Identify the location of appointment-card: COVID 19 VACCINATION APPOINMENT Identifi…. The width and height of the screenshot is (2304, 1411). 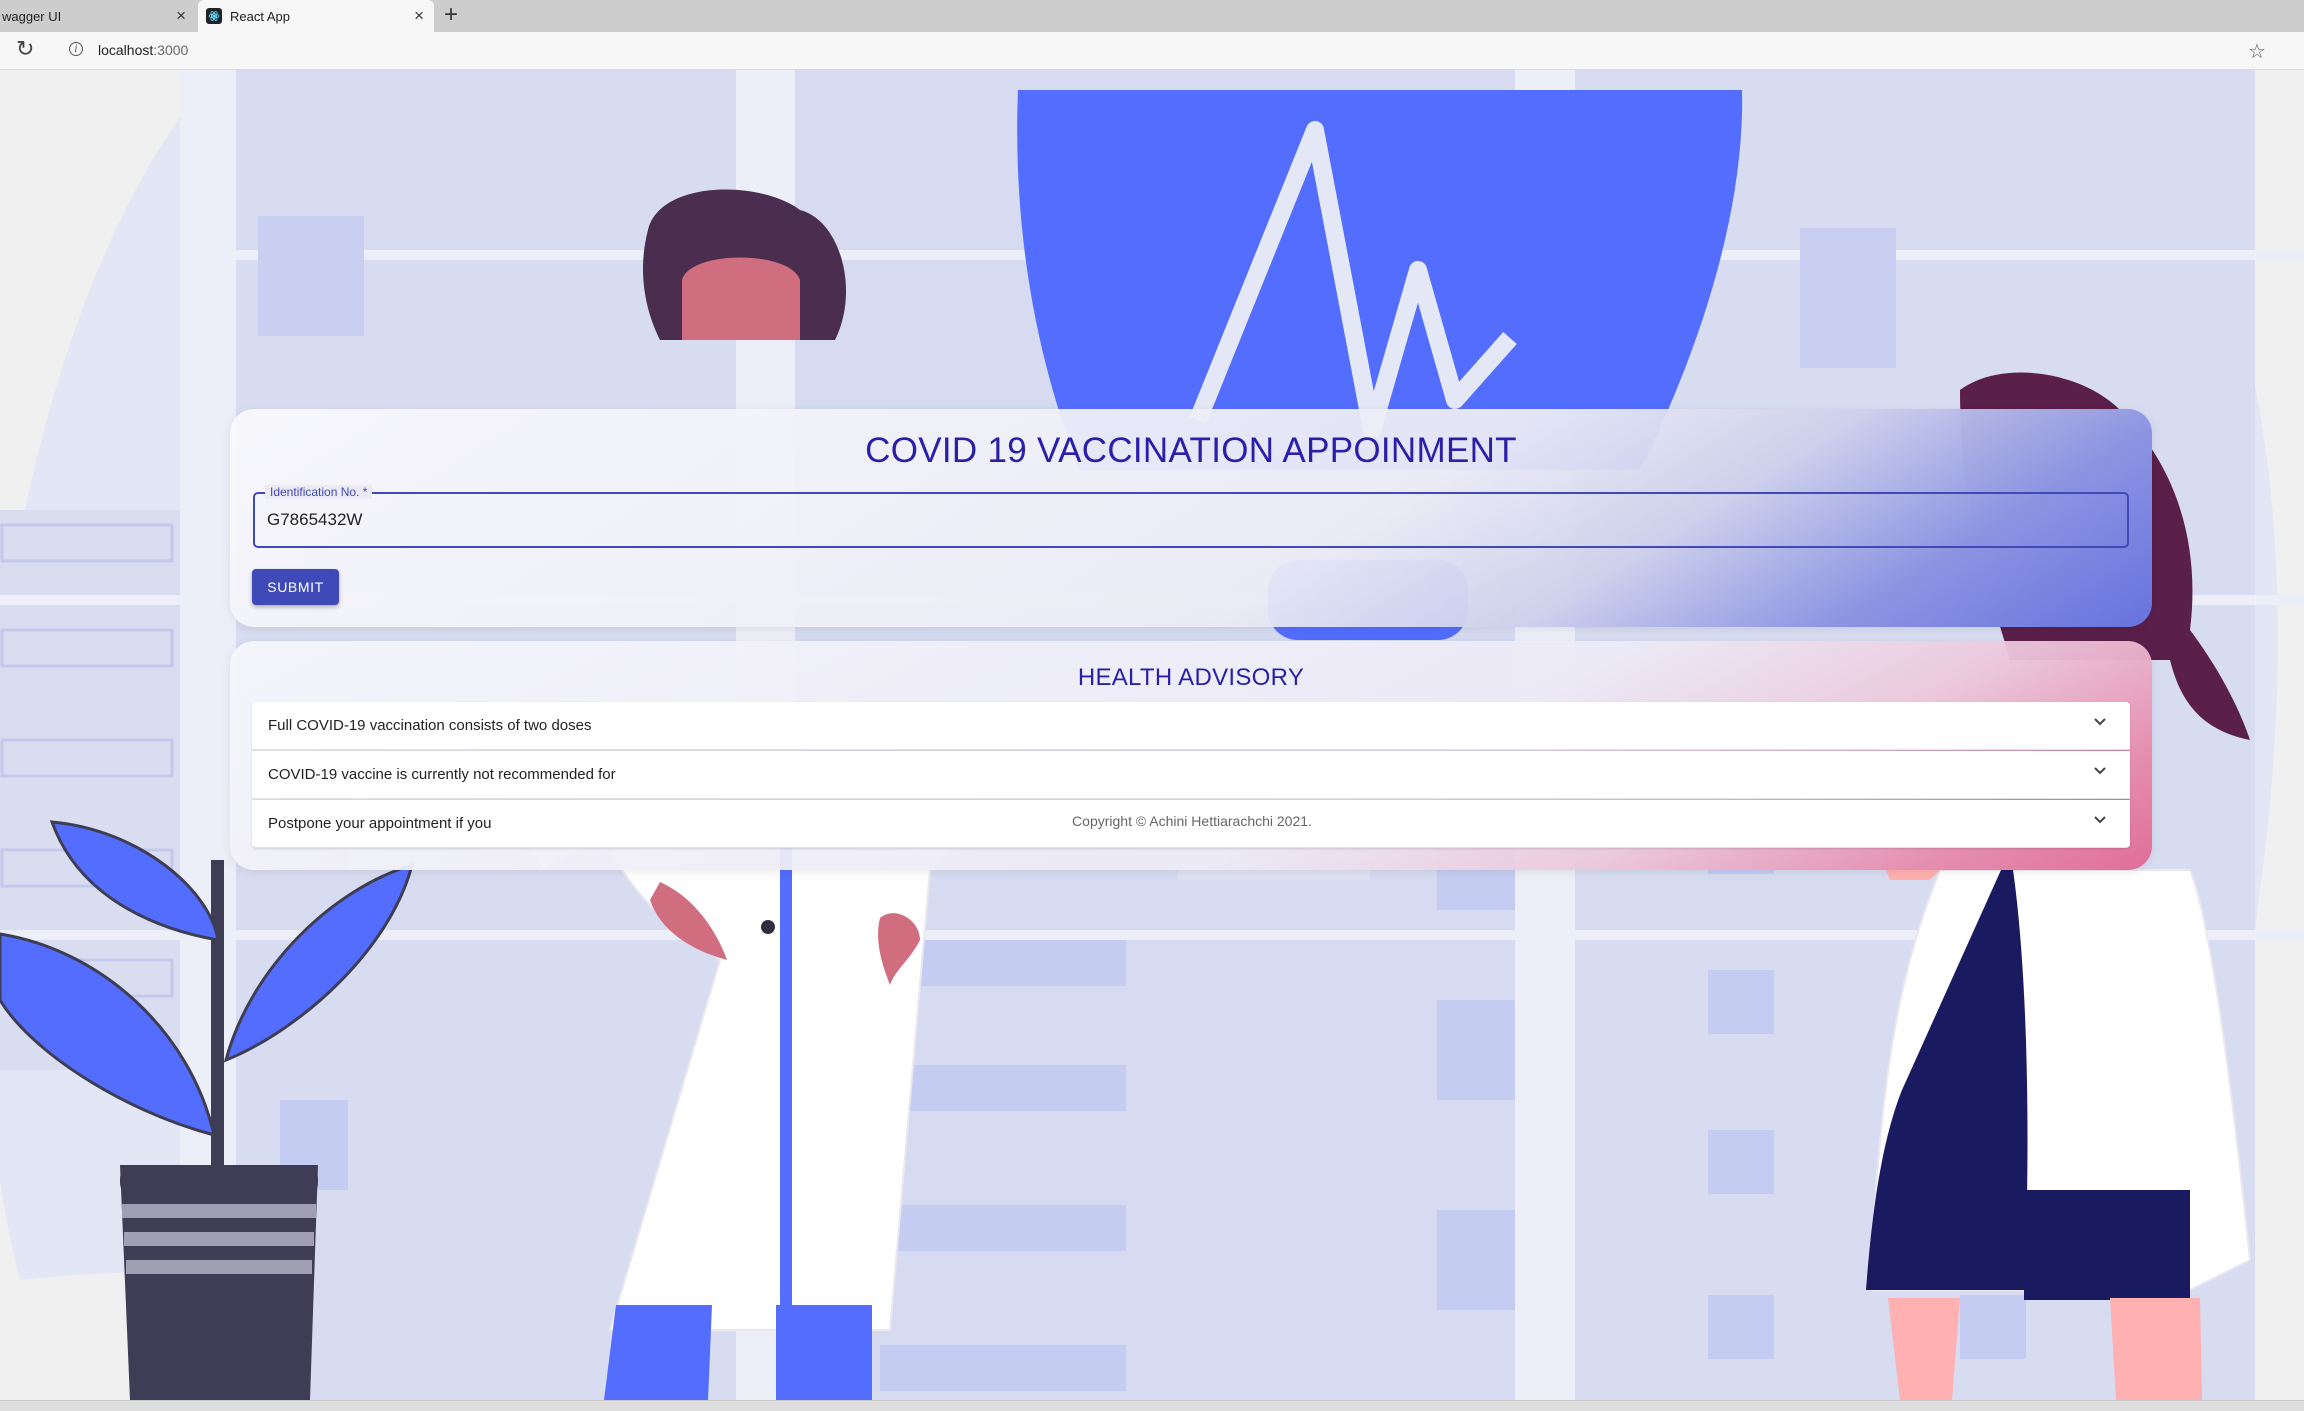
(1191, 518).